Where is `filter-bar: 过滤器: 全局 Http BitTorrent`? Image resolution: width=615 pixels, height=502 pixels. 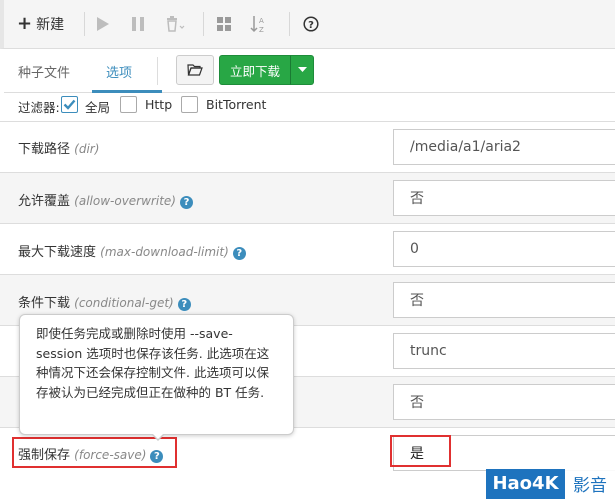 filter-bar: 过滤器: 全局 Http BitTorrent is located at coordinates (309, 107).